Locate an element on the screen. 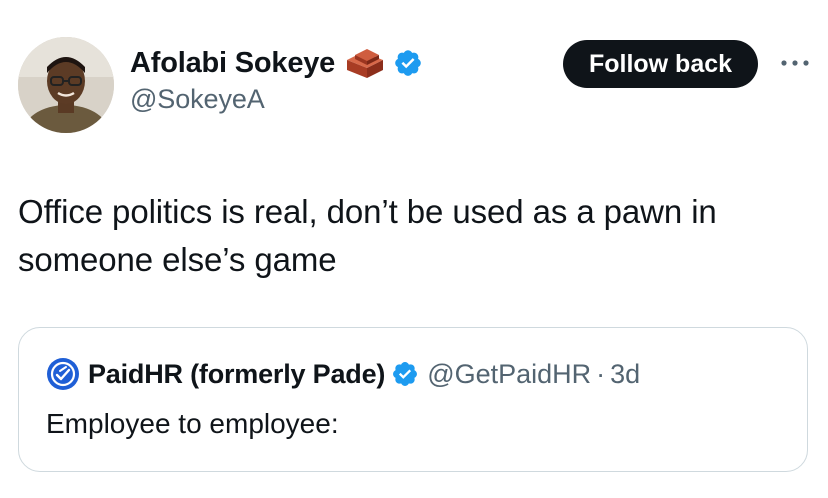 The height and width of the screenshot is (498, 828). brick-icon is located at coordinates (365, 63).